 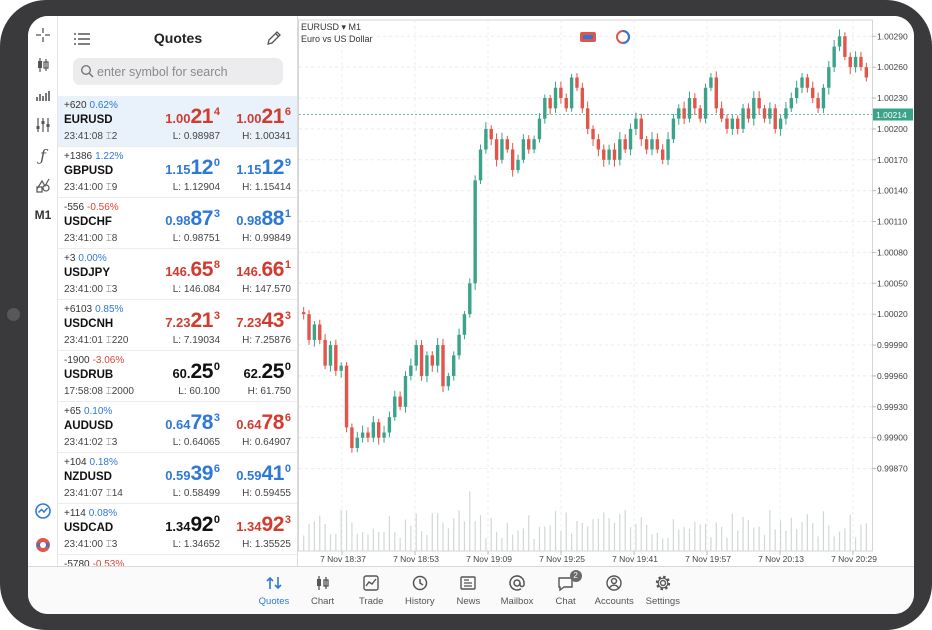 What do you see at coordinates (196, 544) in the screenshot?
I see `low-price: L: 1.34652` at bounding box center [196, 544].